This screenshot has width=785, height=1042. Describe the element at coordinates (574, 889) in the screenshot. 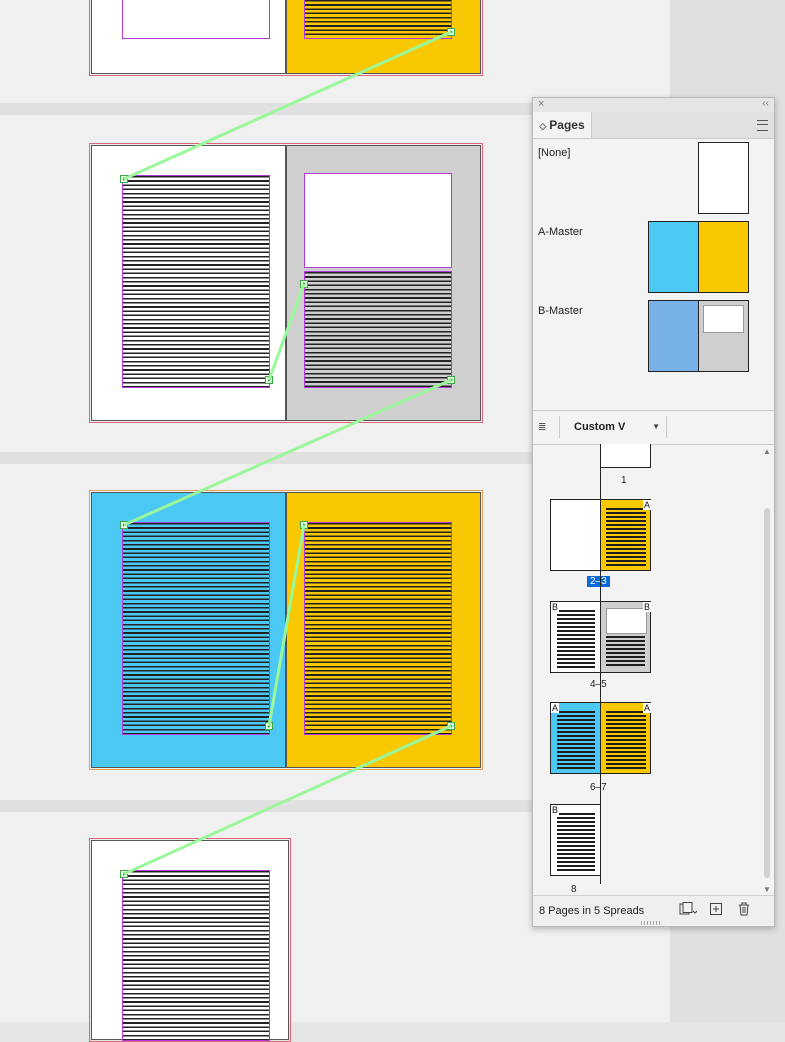

I see `page-label-8: 8` at that location.